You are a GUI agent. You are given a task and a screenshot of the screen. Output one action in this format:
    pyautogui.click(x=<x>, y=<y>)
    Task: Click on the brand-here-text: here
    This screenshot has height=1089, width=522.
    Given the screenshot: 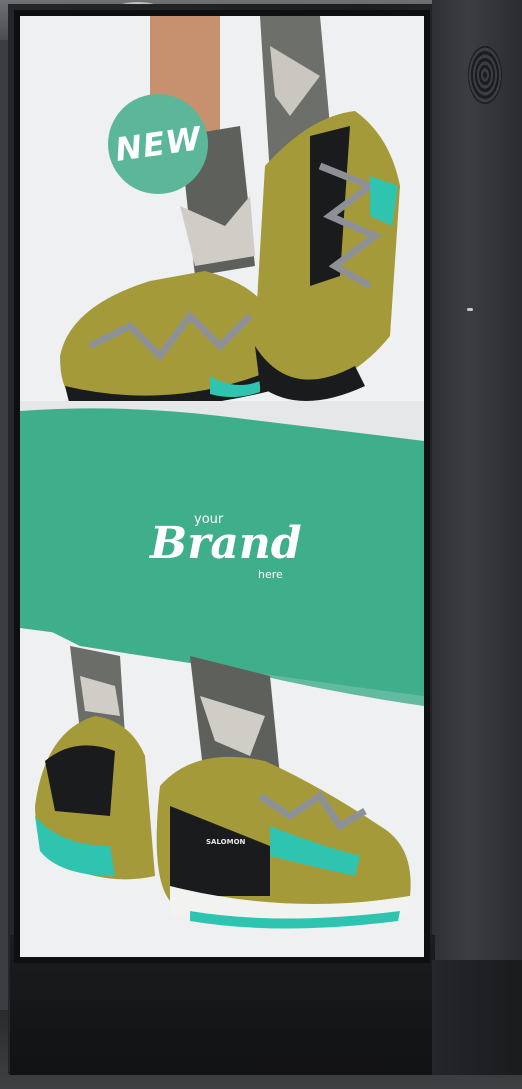 What is the action you would take?
    pyautogui.click(x=270, y=574)
    